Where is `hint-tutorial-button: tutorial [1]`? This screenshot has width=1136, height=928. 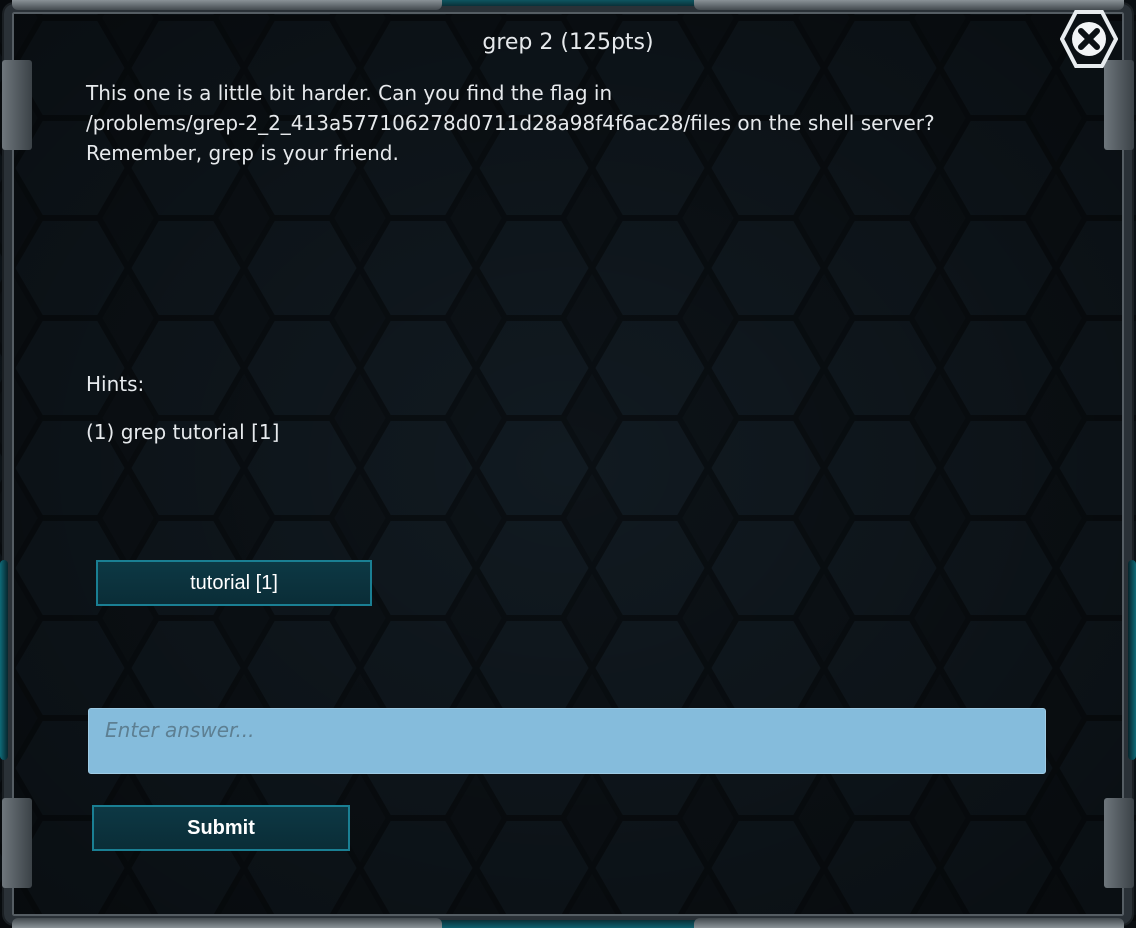
hint-tutorial-button: tutorial [1] is located at coordinates (234, 583).